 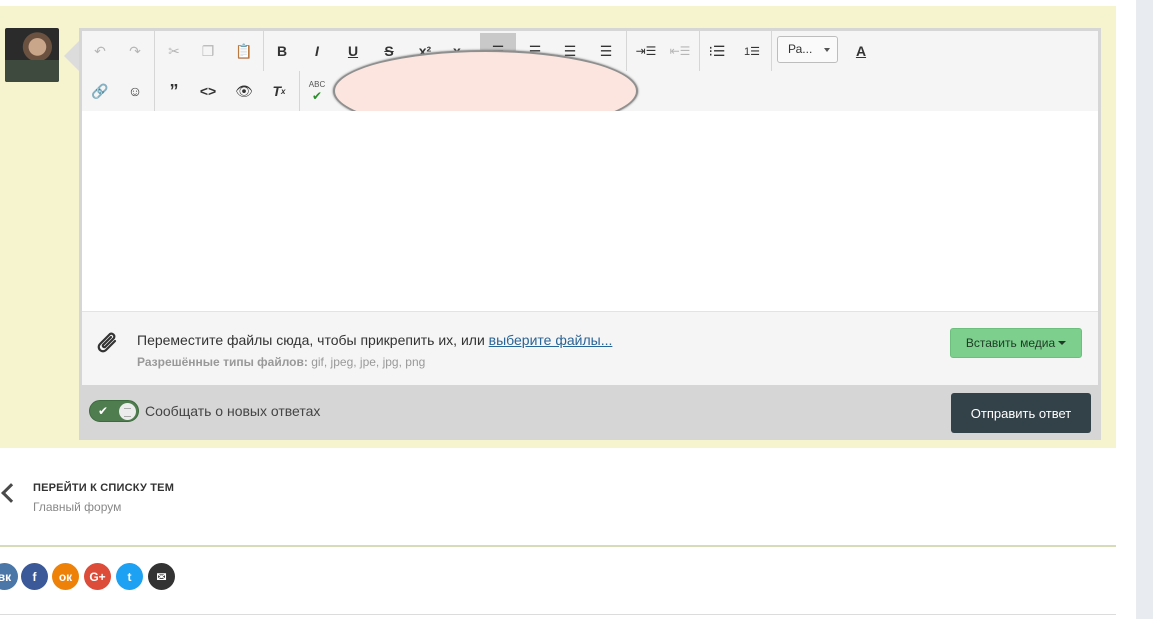 I want to click on clear-formatting-icon: Tx, so click(x=279, y=91).